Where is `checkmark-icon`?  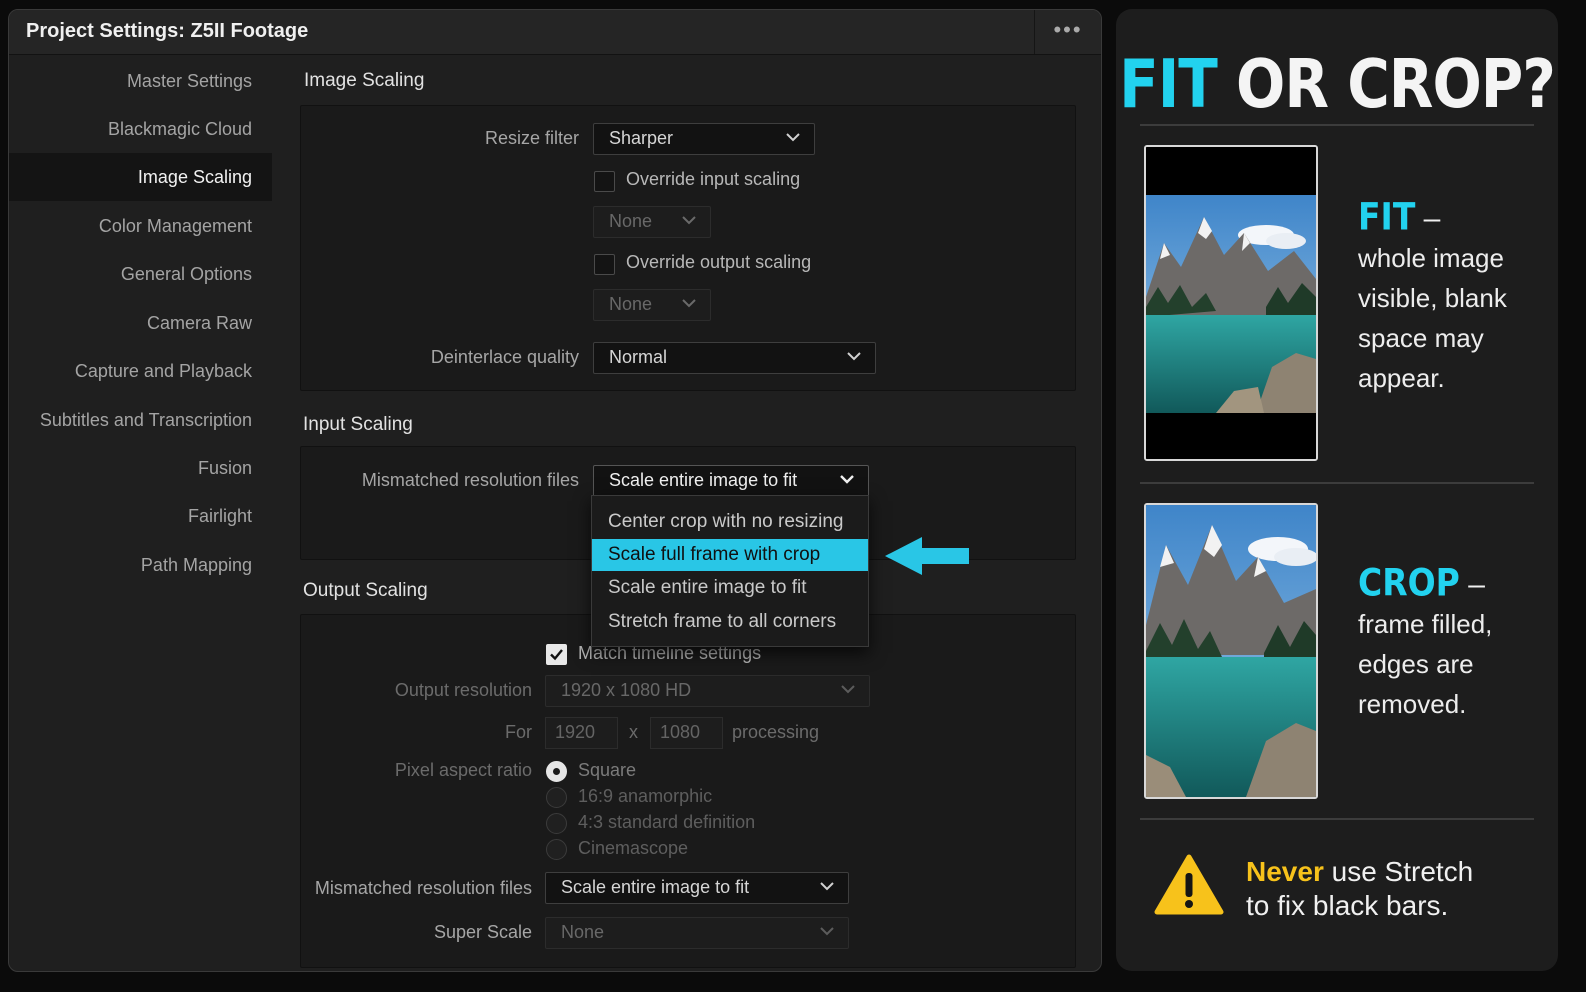 checkmark-icon is located at coordinates (556, 655).